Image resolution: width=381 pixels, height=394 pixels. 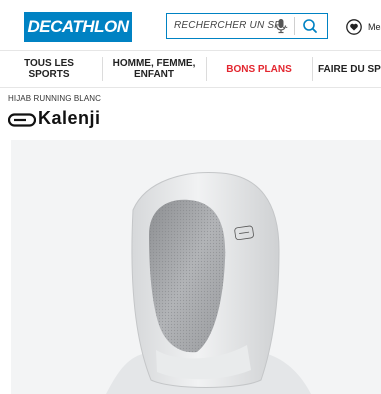 What do you see at coordinates (310, 26) in the screenshot?
I see `search-icon` at bounding box center [310, 26].